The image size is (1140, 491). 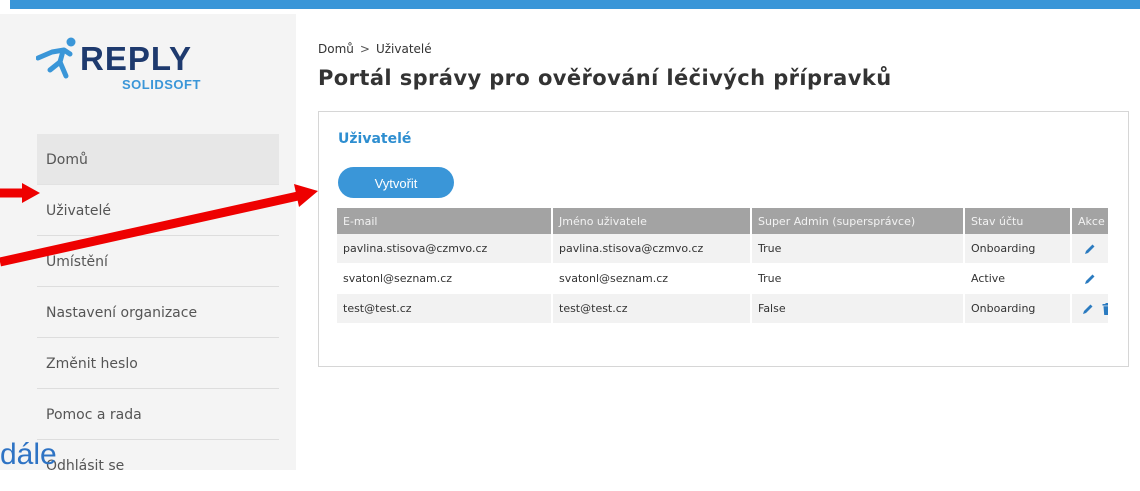 I want to click on sidebar-item-home: Domů, so click(x=158, y=159).